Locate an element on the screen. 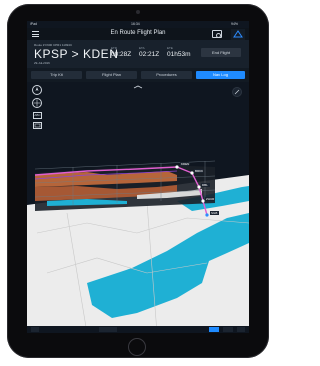  crosshair-icon is located at coordinates (37, 103).